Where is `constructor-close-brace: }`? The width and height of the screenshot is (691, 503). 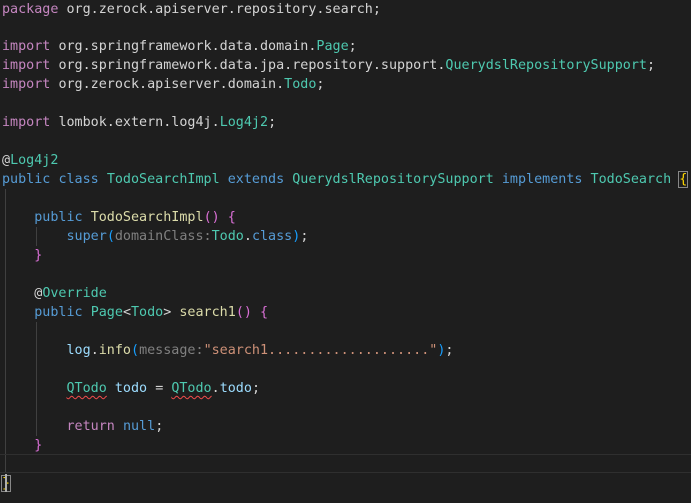 constructor-close-brace: } is located at coordinates (38, 255).